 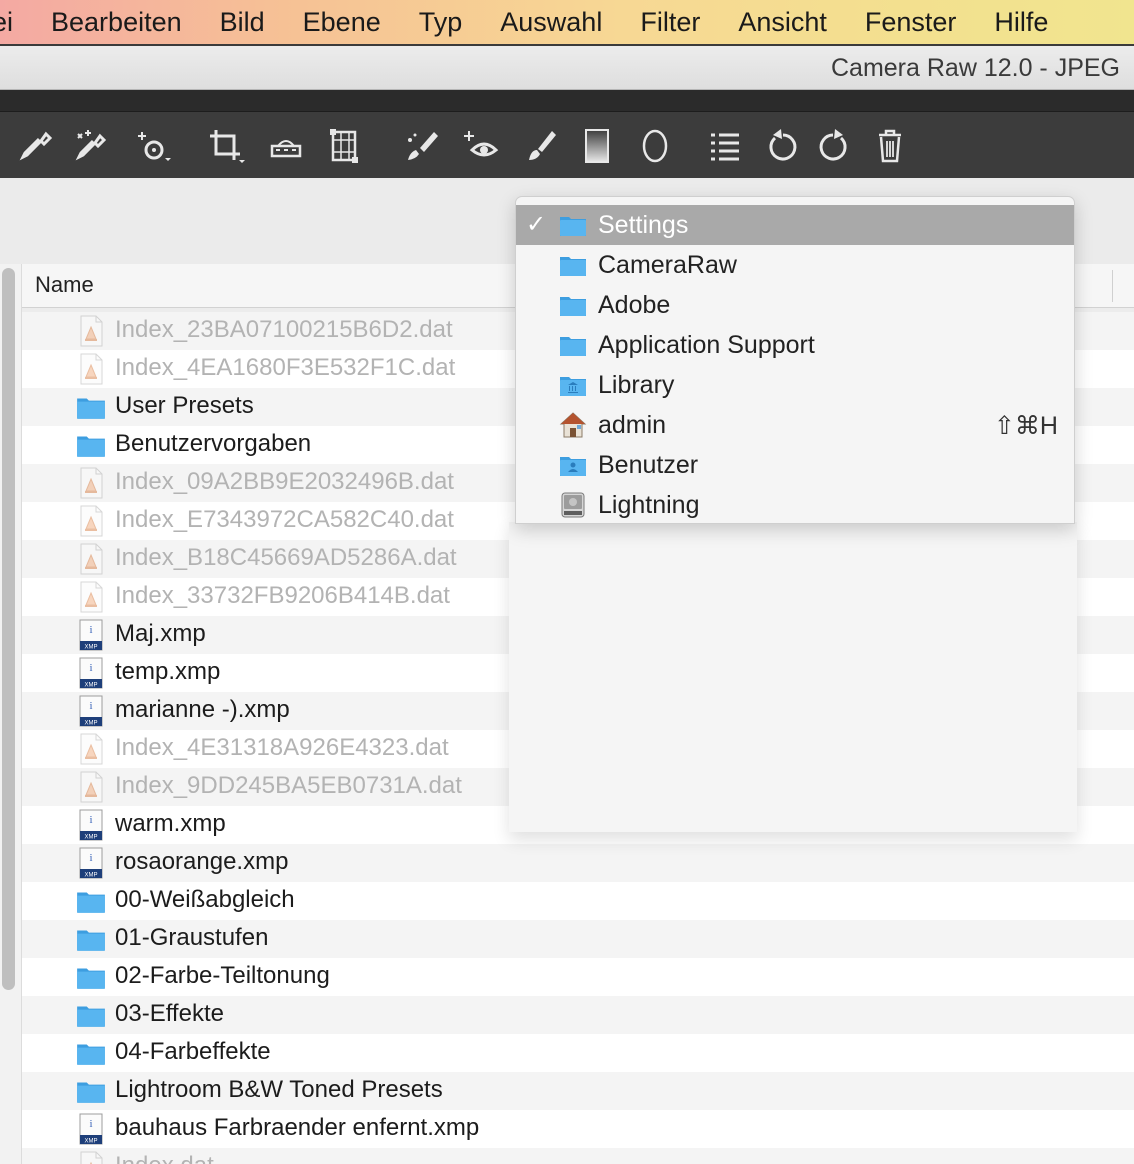 I want to click on popup-item-cameraraw: CameraRaw, so click(x=795, y=265).